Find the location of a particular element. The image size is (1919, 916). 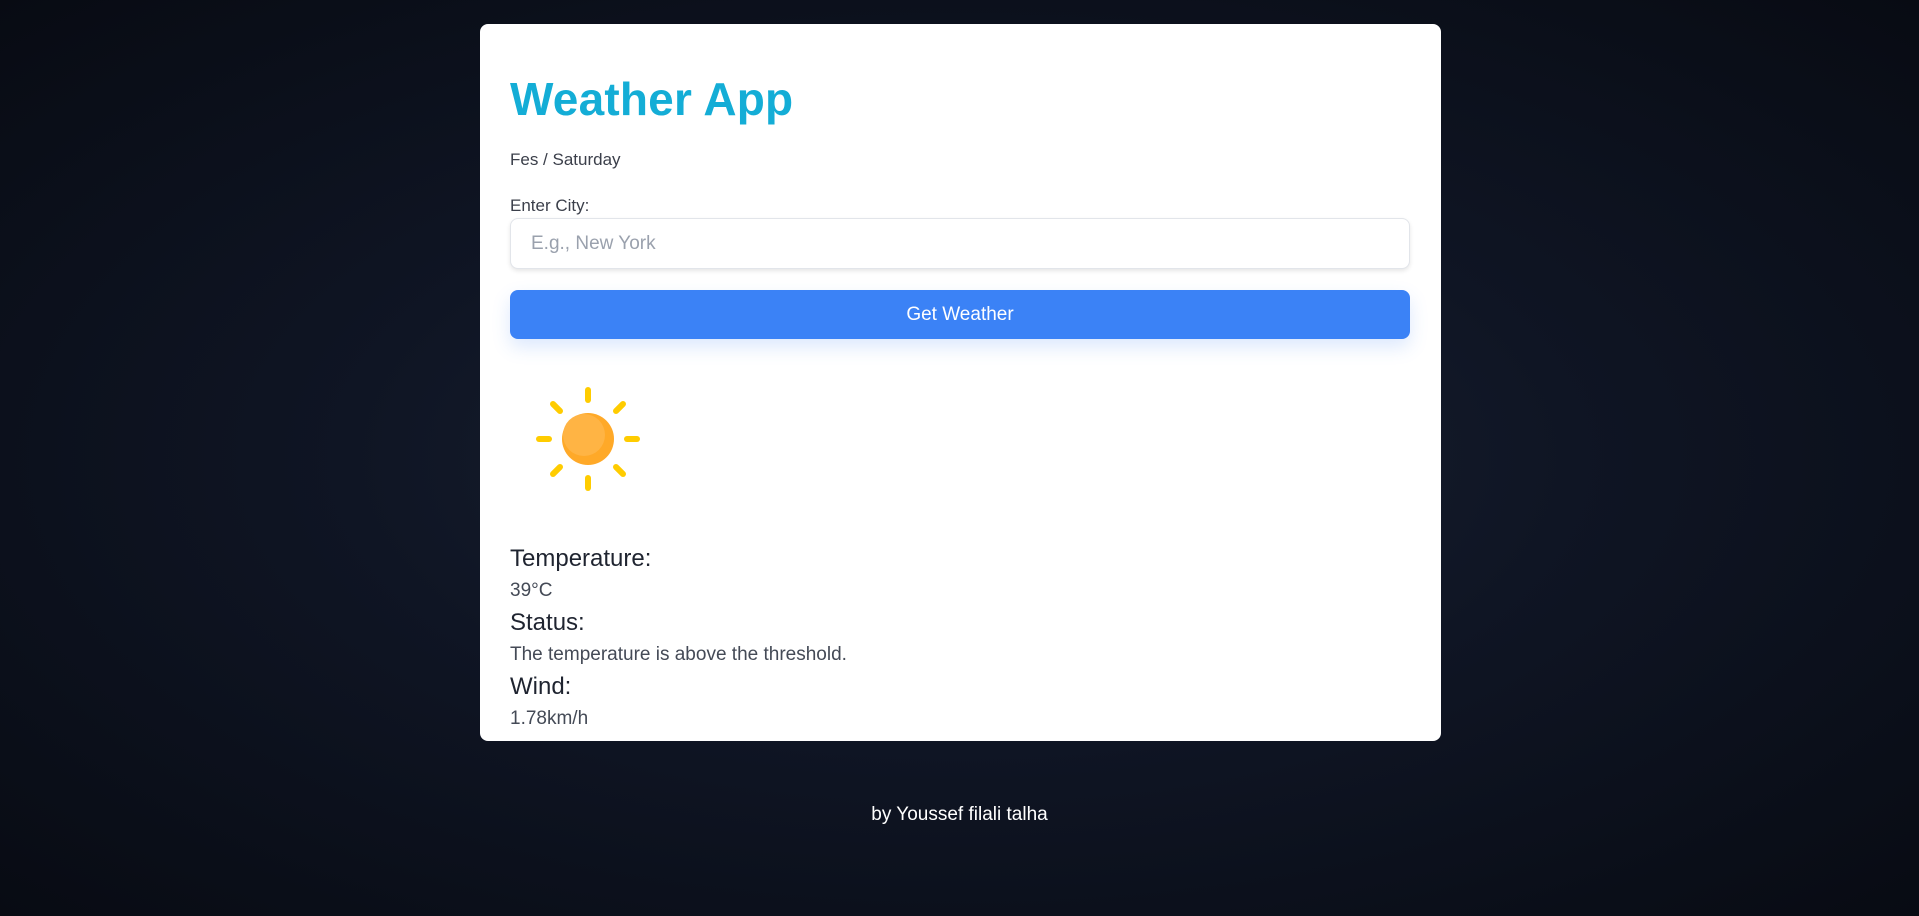

location-day: Fes / Saturday is located at coordinates (565, 159).